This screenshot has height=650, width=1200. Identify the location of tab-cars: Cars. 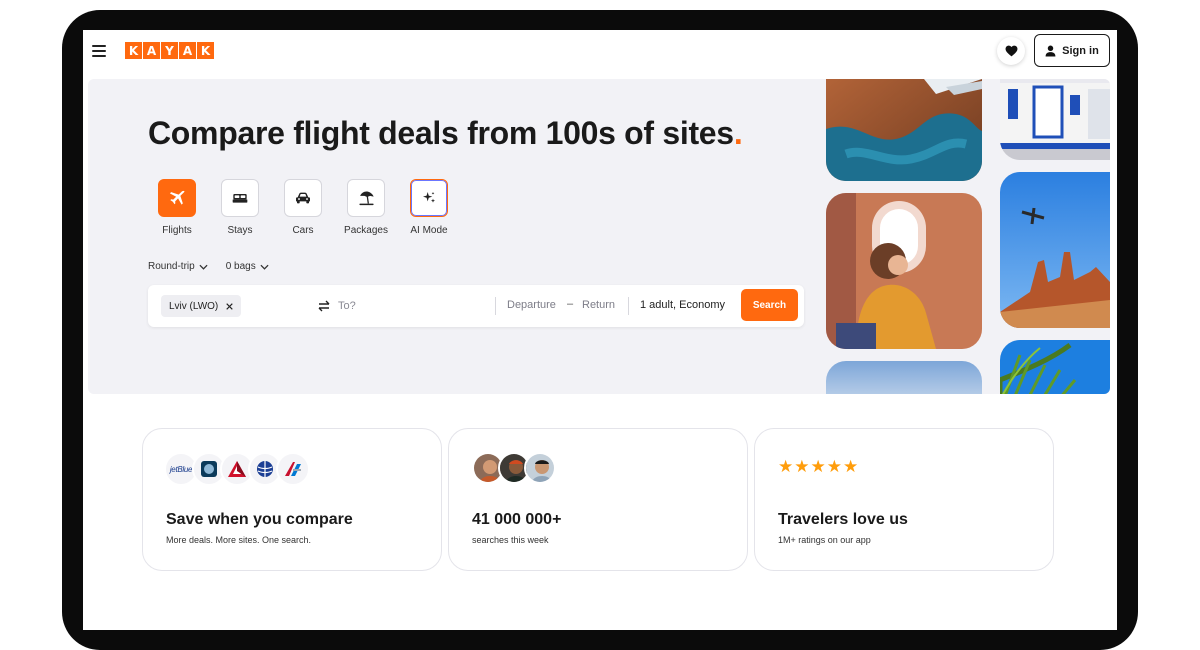
(303, 207).